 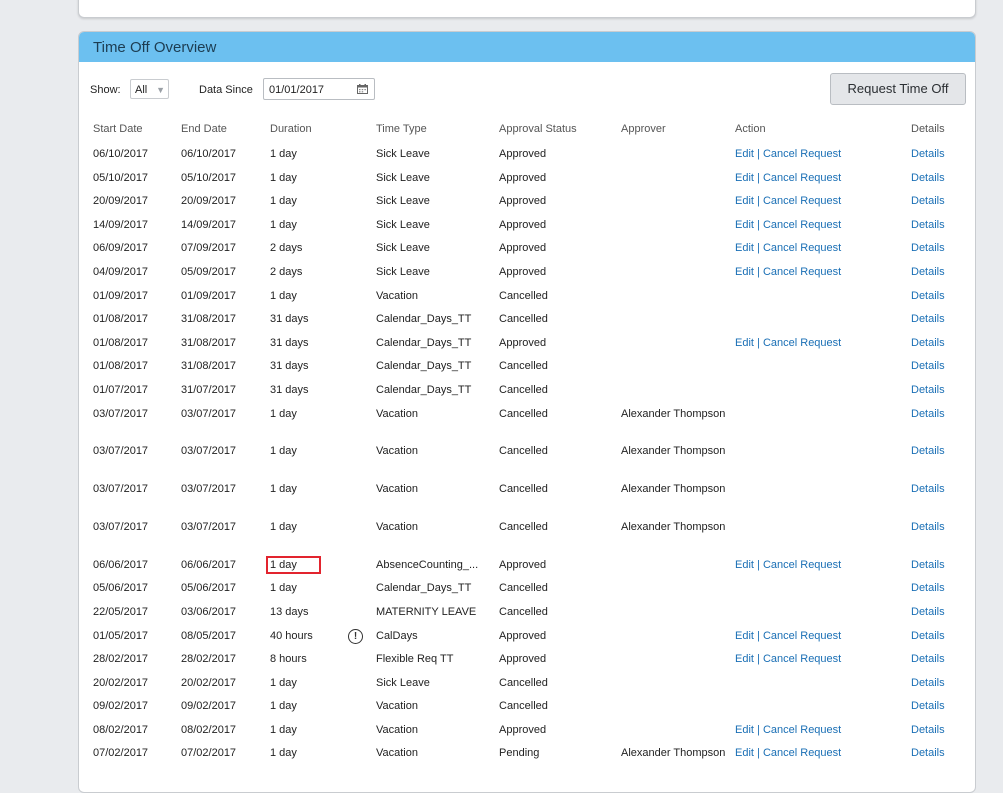 What do you see at coordinates (209, 611) in the screenshot?
I see `end-date-cell: 03/06/2017` at bounding box center [209, 611].